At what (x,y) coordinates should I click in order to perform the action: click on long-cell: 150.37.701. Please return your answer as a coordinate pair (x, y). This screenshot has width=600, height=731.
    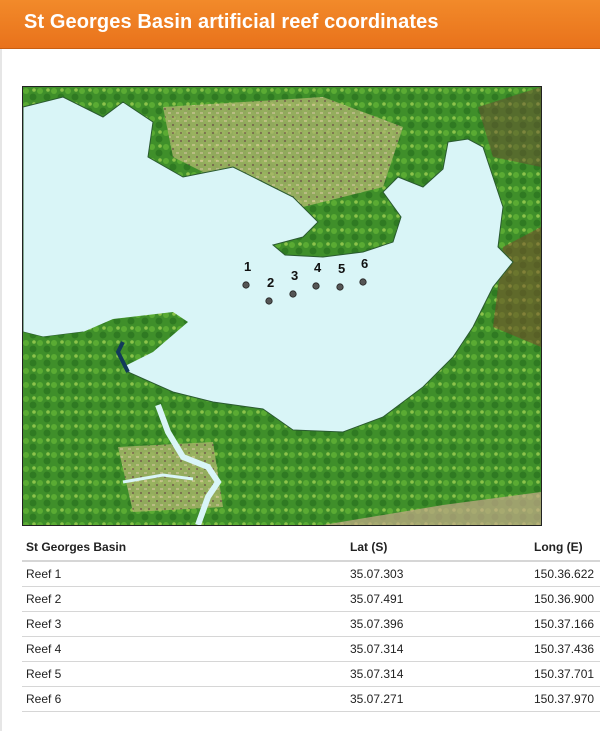
    Looking at the image, I should click on (565, 674).